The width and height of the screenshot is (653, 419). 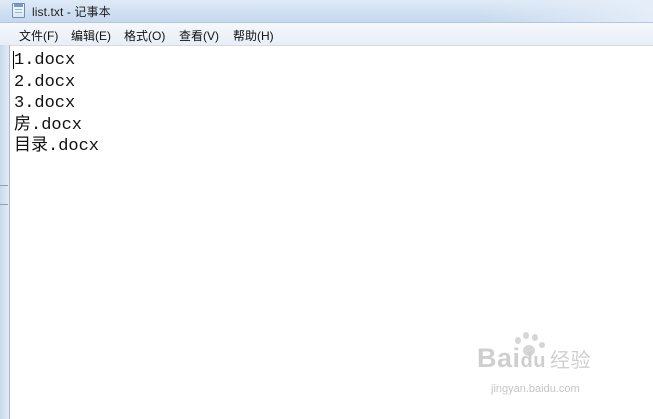 What do you see at coordinates (4, 195) in the screenshot?
I see `window-left-frame-mark` at bounding box center [4, 195].